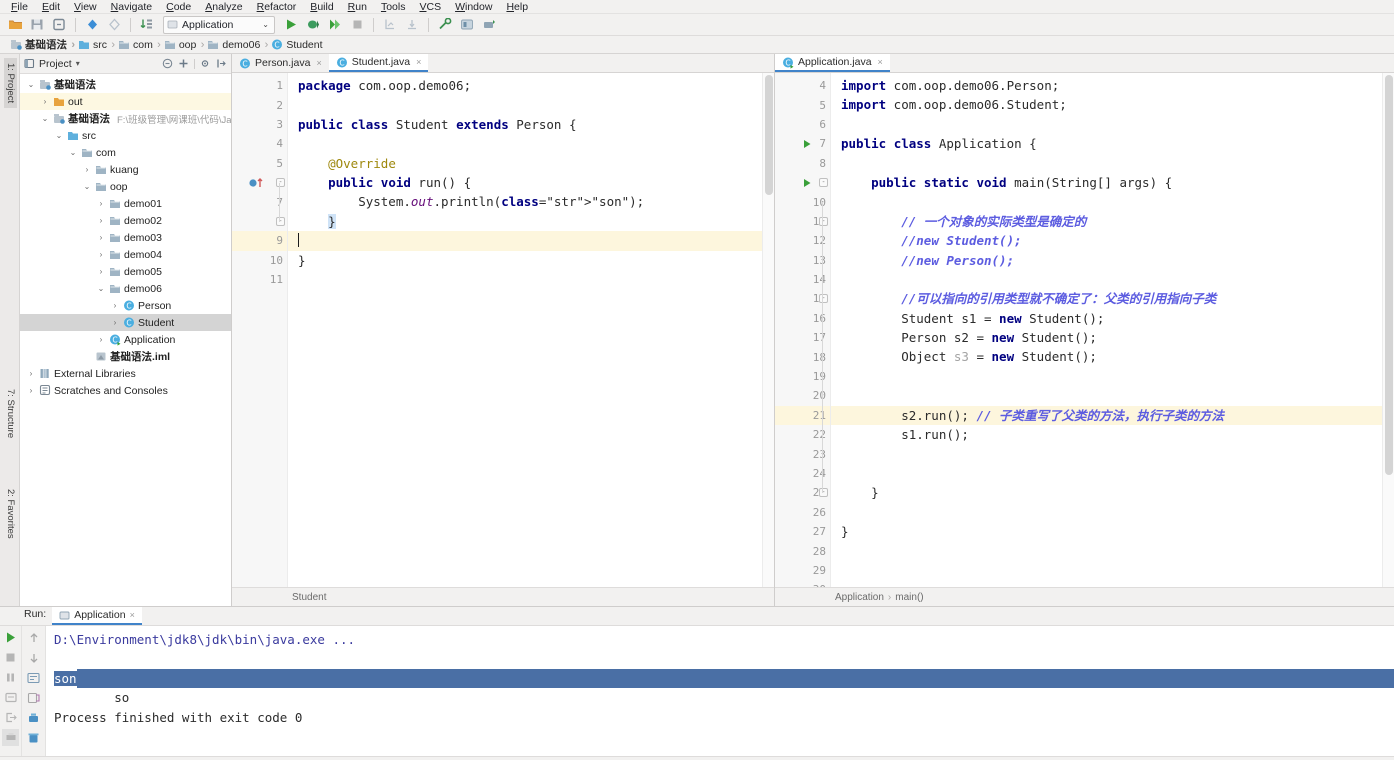 The width and height of the screenshot is (1394, 760). Describe the element at coordinates (525, 182) in the screenshot. I see `code-line-6: public void run() {` at that location.